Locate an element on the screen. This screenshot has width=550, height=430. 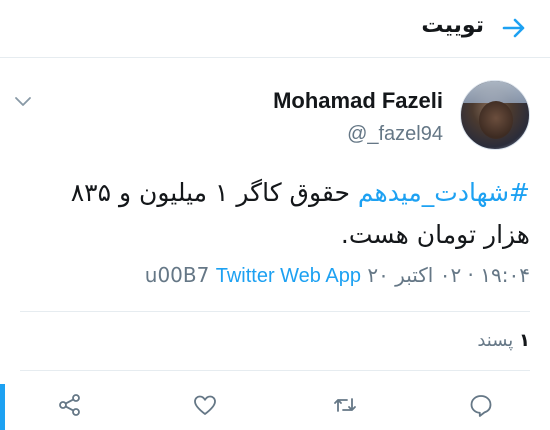
retweet-icon is located at coordinates (345, 405).